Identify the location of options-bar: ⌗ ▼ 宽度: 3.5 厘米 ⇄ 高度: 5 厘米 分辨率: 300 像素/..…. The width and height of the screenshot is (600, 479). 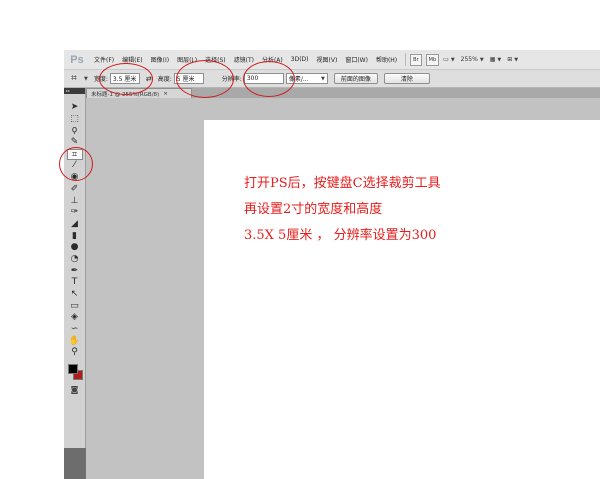
(332, 79).